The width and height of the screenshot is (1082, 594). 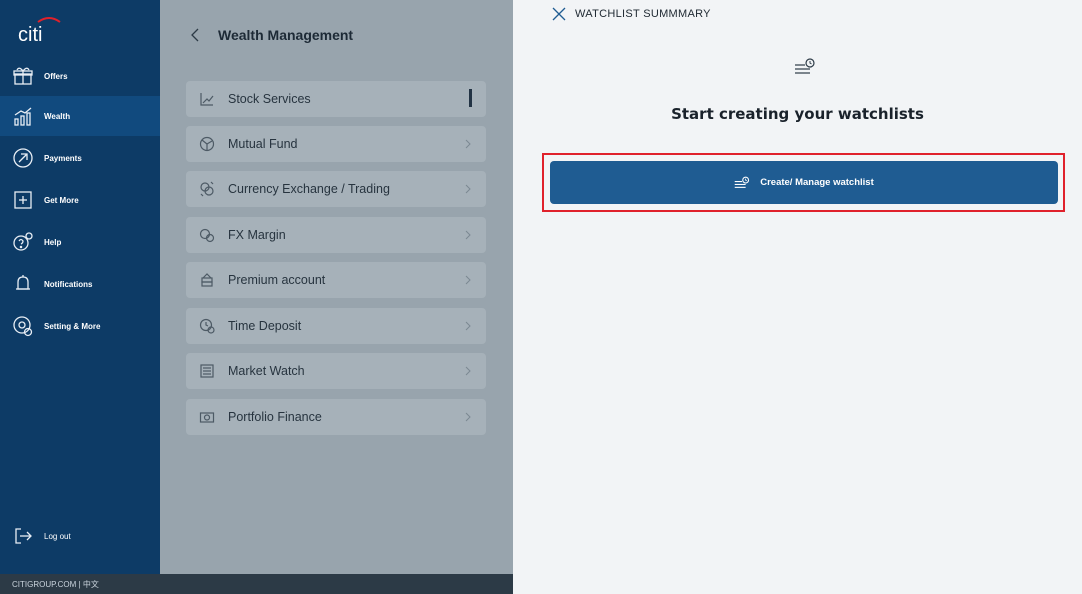 I want to click on currency-exchange-icon, so click(x=207, y=189).